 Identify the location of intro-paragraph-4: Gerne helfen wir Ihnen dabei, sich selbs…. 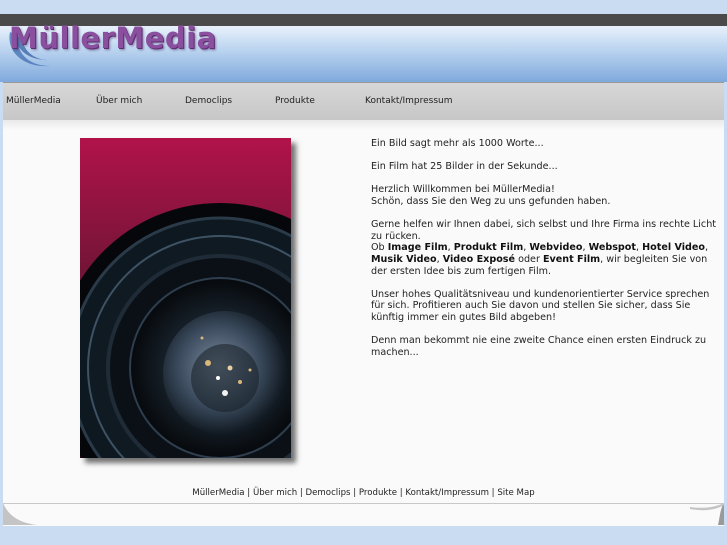
(545, 248).